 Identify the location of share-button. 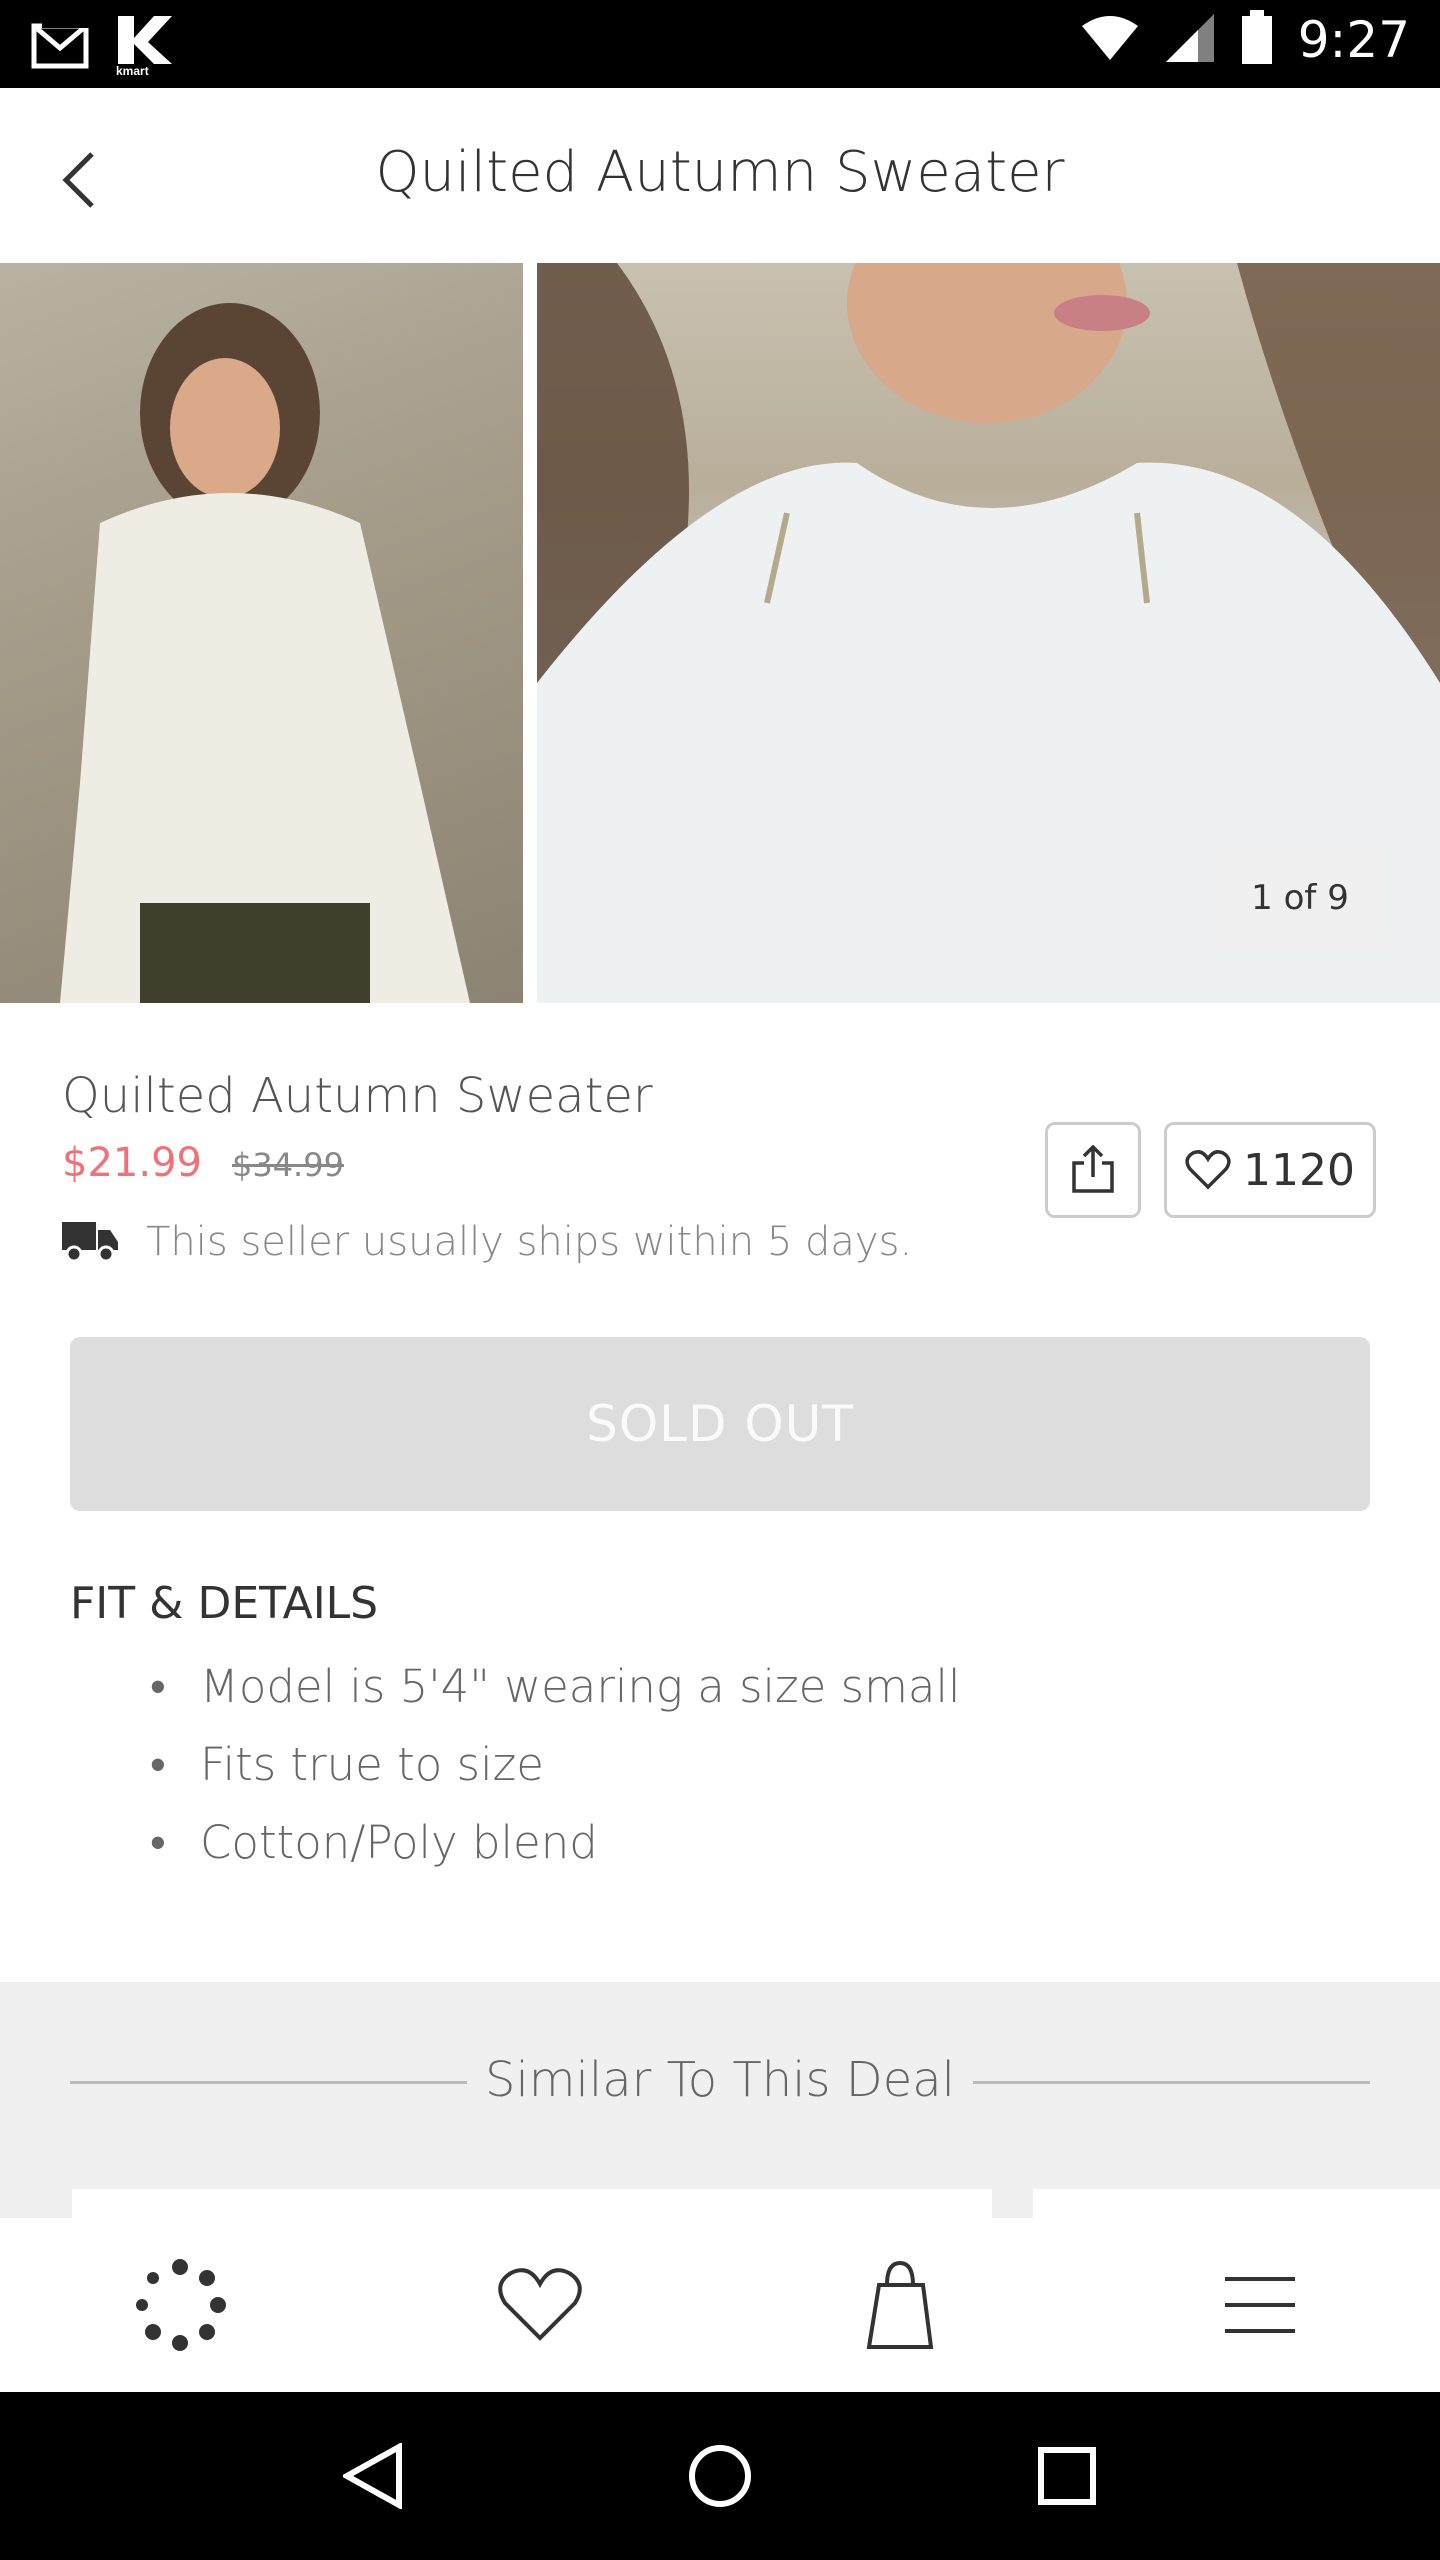
(1093, 1170).